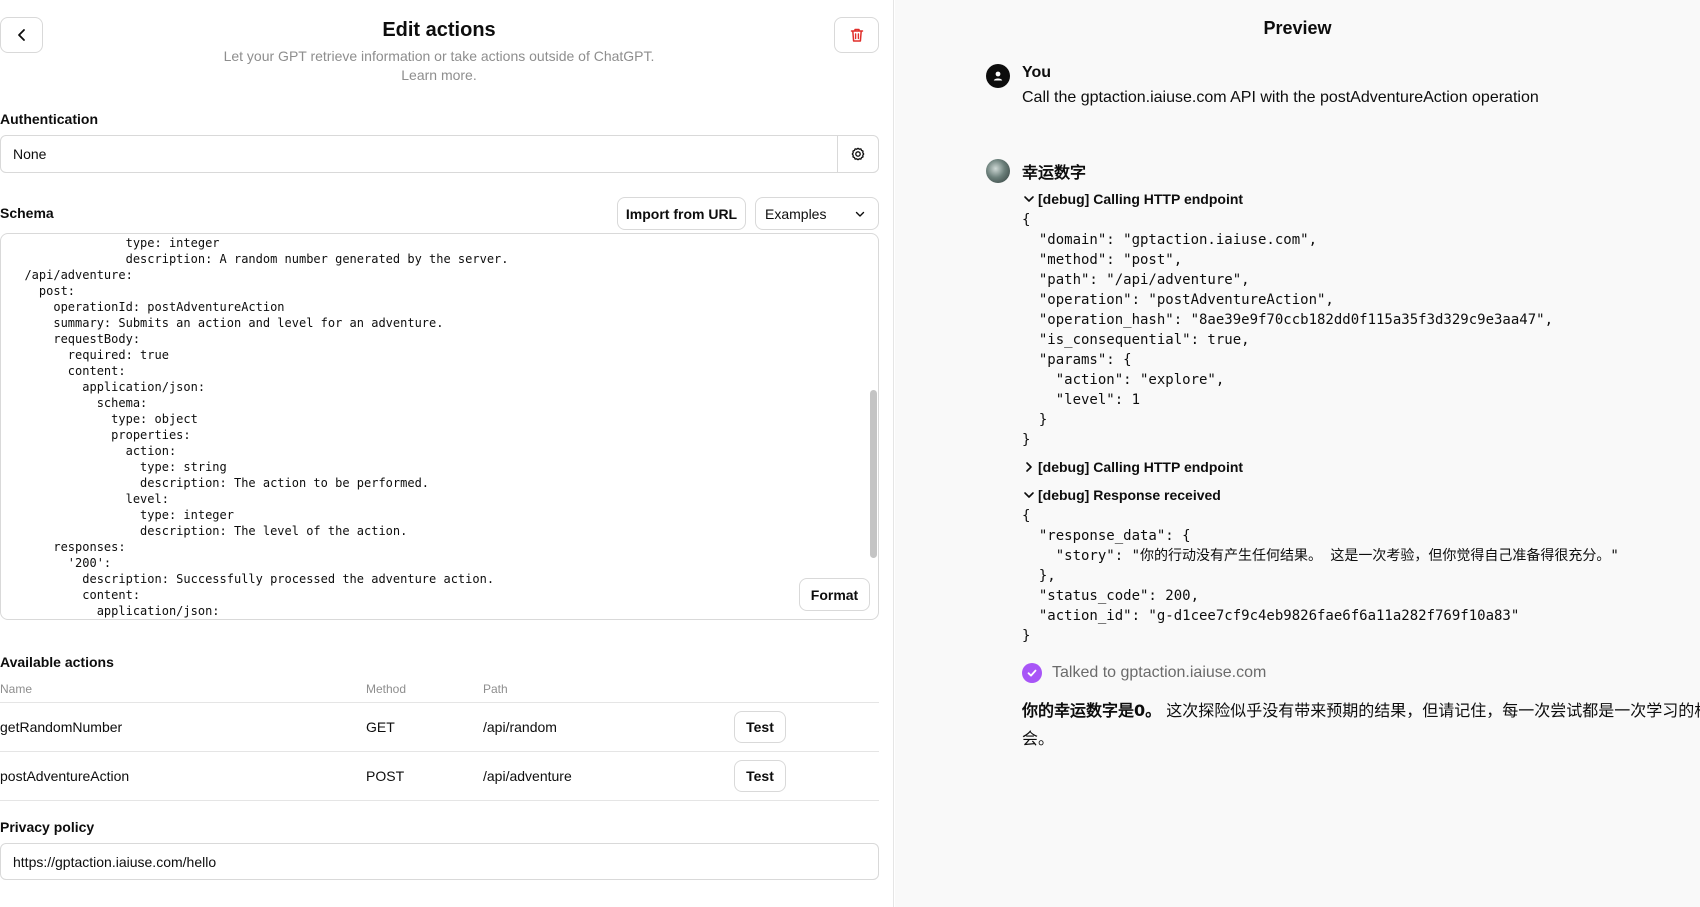 The height and width of the screenshot is (907, 1700). What do you see at coordinates (1297, 28) in the screenshot?
I see `preview-title: Preview` at bounding box center [1297, 28].